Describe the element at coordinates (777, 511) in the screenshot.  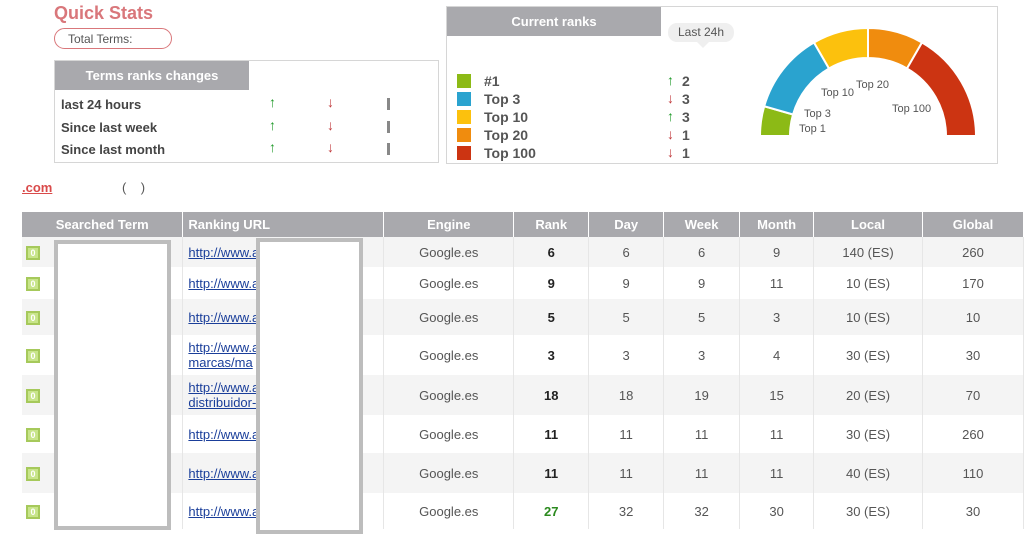
I see `month-cell: 30` at that location.